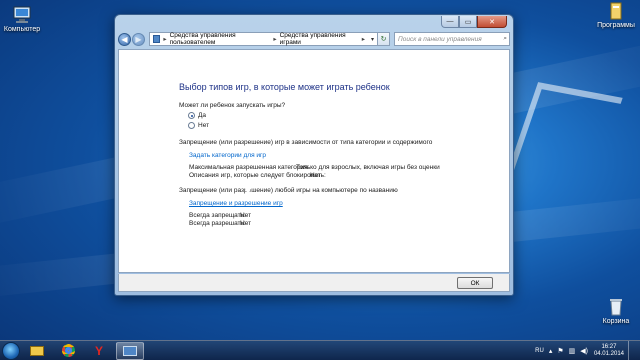  I want to click on desktop-icon-label: Корзина, so click(616, 321).